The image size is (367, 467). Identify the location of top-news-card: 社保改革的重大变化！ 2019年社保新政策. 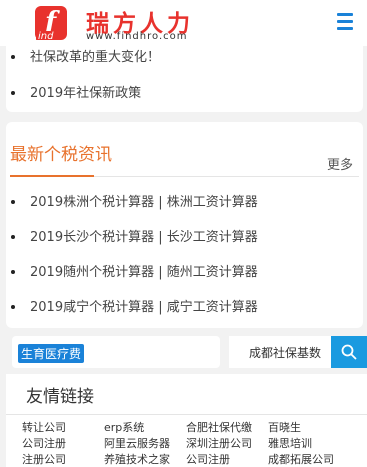
(184, 76).